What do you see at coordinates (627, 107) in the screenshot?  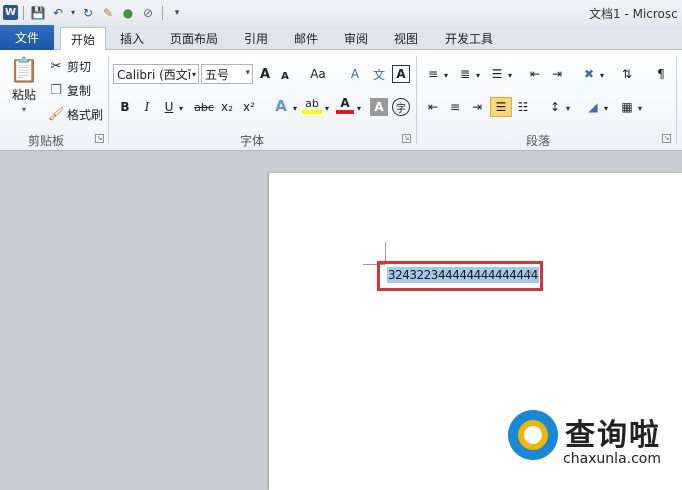 I see `borders-icon: ▦` at bounding box center [627, 107].